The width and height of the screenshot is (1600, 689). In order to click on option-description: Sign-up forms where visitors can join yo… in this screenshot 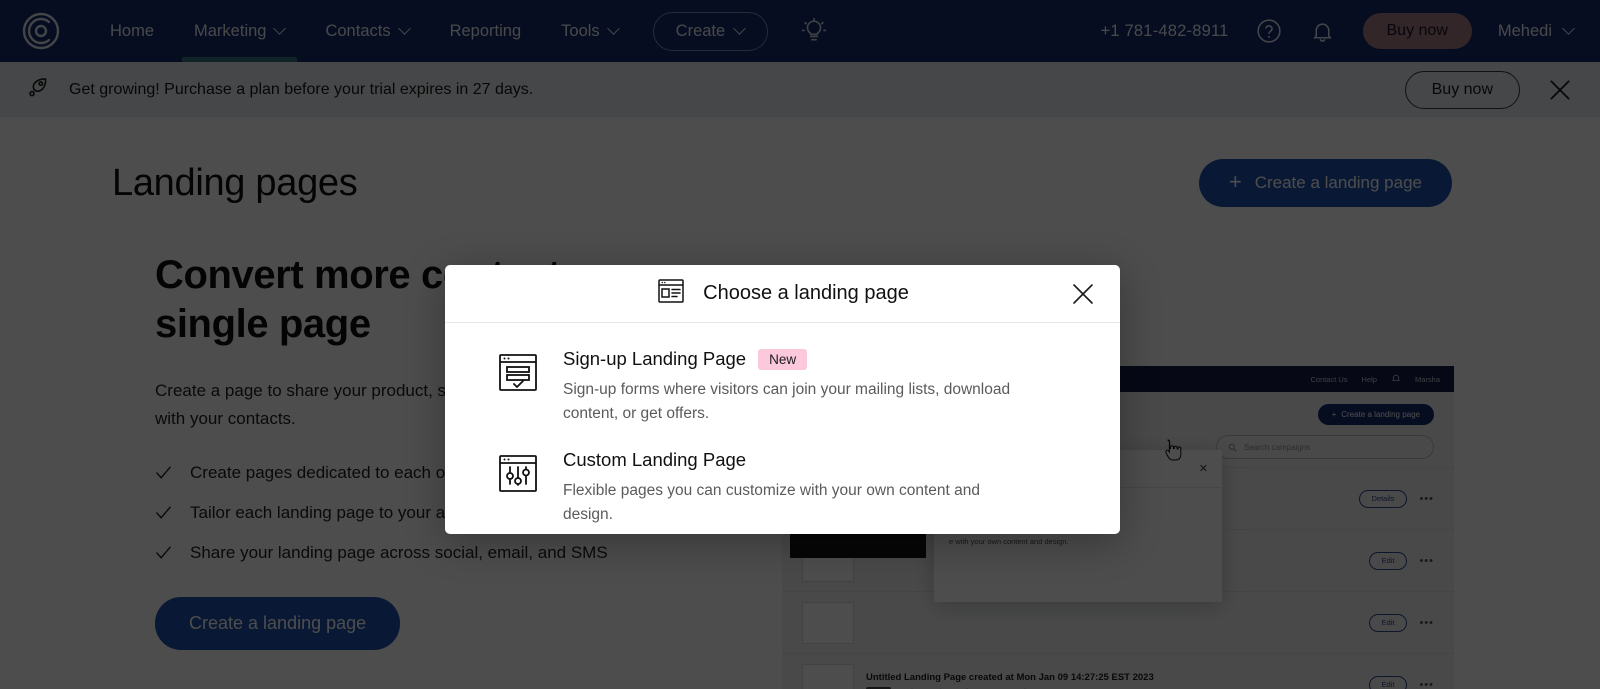, I will do `click(787, 402)`.